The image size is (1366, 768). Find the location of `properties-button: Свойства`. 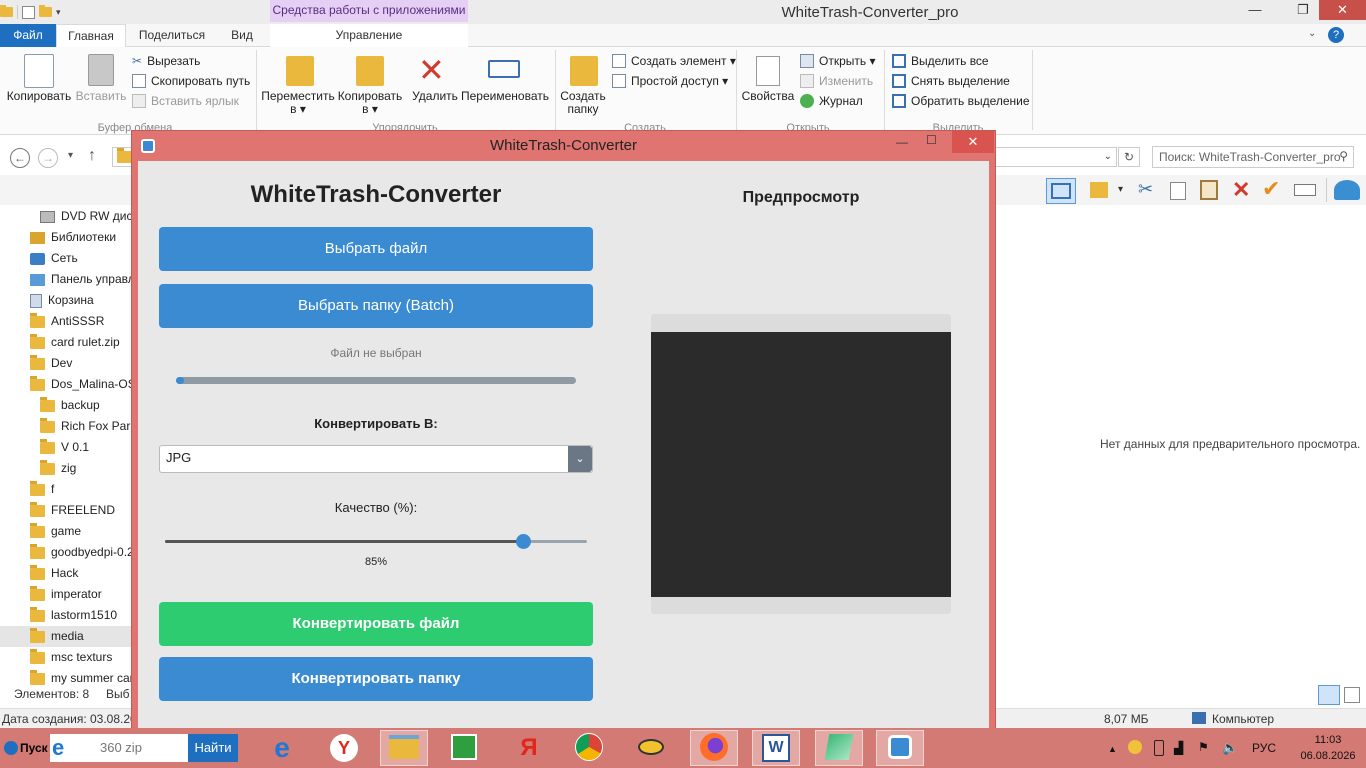

properties-button: Свойства is located at coordinates (768, 96).